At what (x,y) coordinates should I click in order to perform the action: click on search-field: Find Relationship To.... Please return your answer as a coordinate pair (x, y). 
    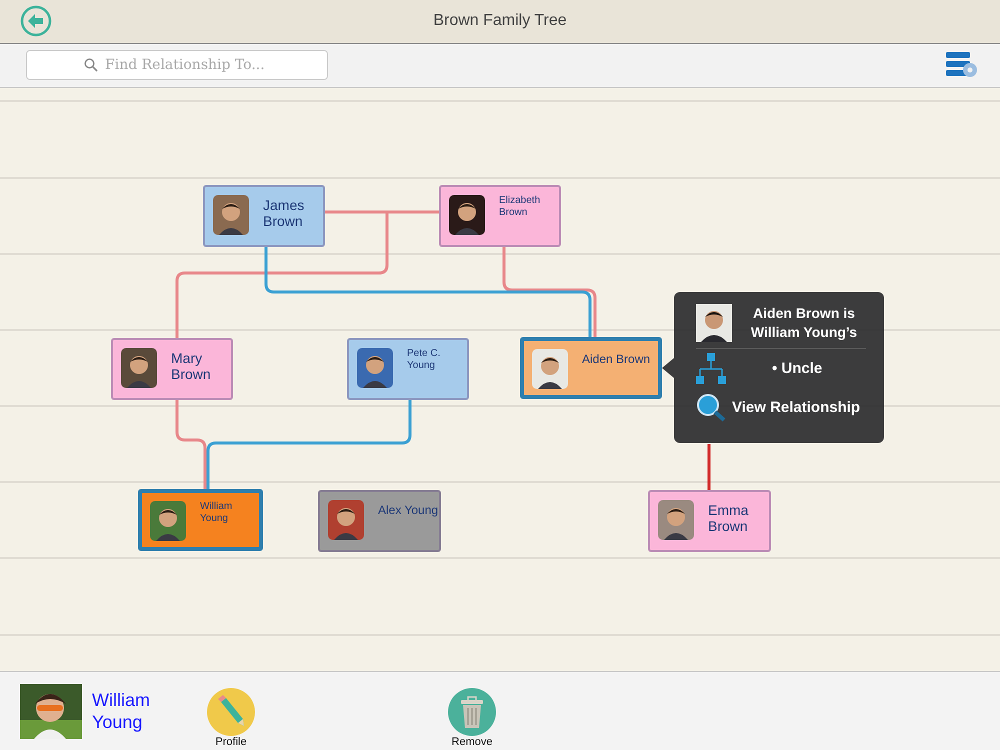
    Looking at the image, I should click on (177, 65).